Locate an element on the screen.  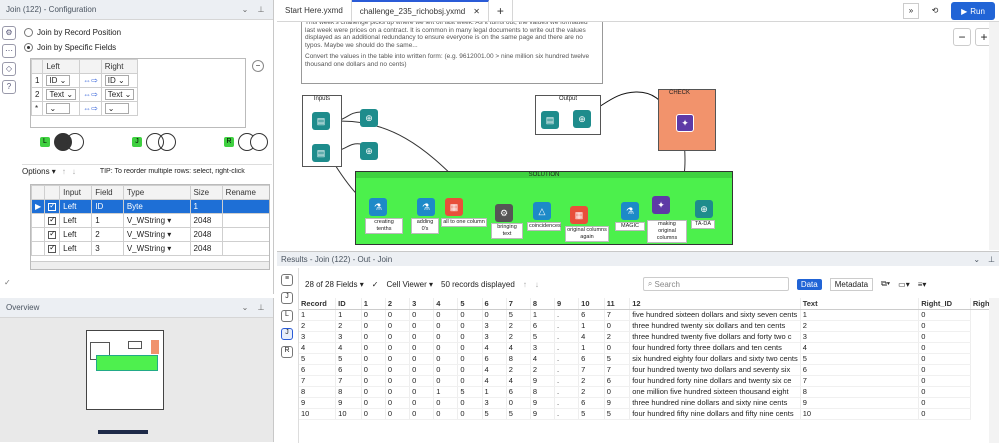
connections-icon: ⋯ is located at coordinates (9, 51).